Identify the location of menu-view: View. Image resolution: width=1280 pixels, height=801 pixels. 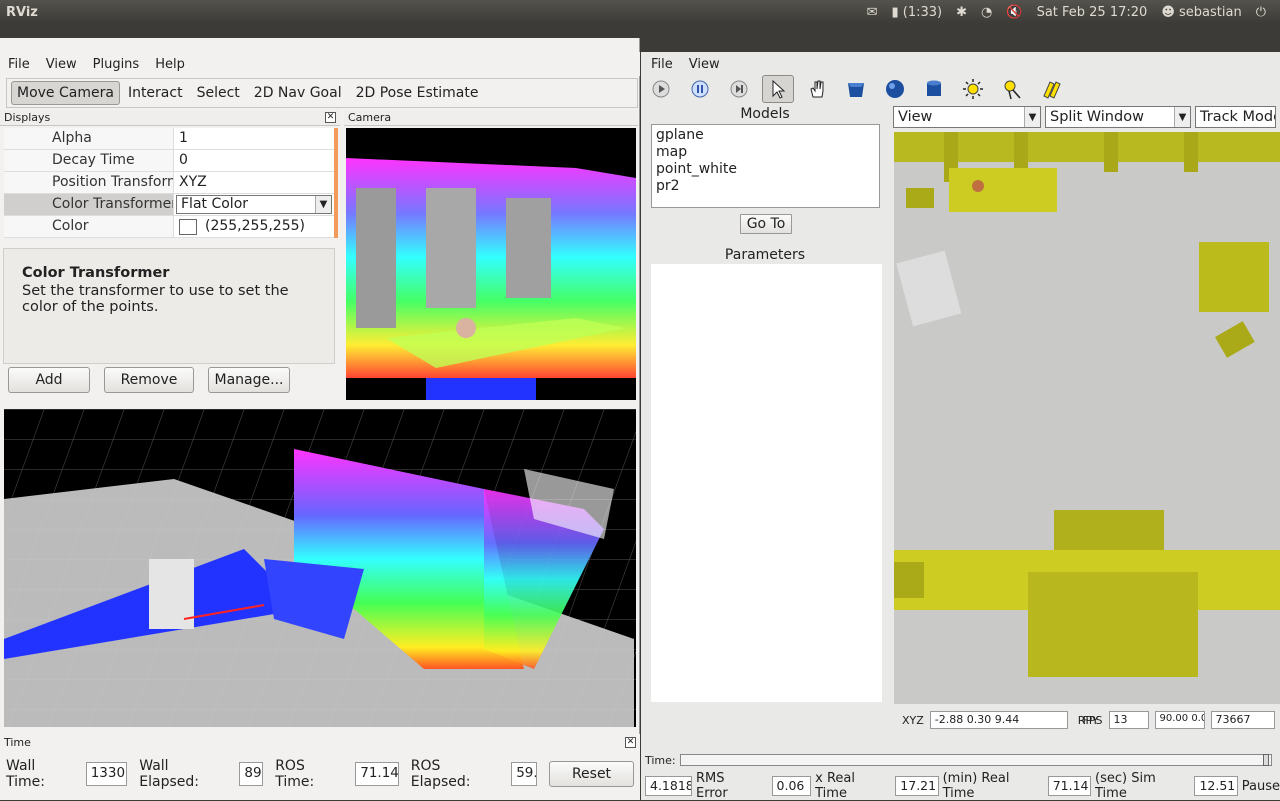
(61, 64).